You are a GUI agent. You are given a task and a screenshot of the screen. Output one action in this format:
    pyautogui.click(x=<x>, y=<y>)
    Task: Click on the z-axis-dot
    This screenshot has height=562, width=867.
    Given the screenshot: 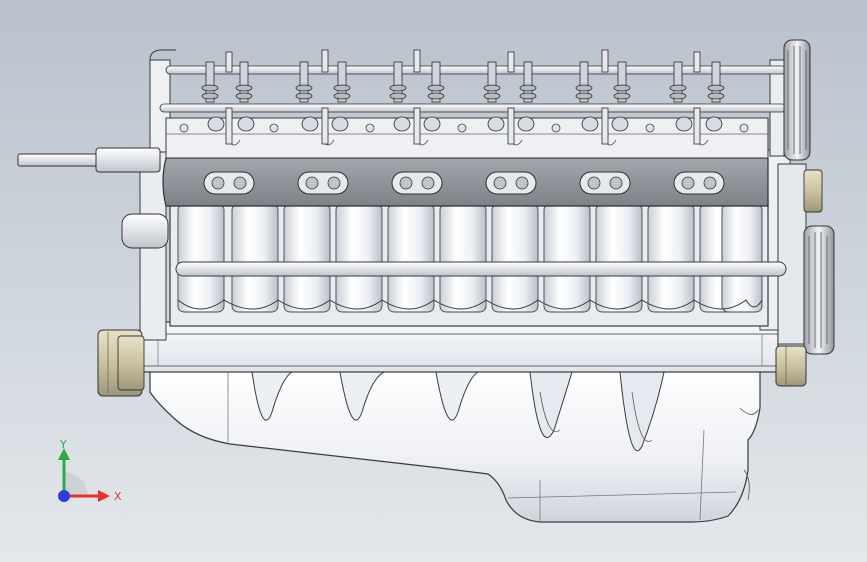 What is the action you would take?
    pyautogui.click(x=64, y=496)
    